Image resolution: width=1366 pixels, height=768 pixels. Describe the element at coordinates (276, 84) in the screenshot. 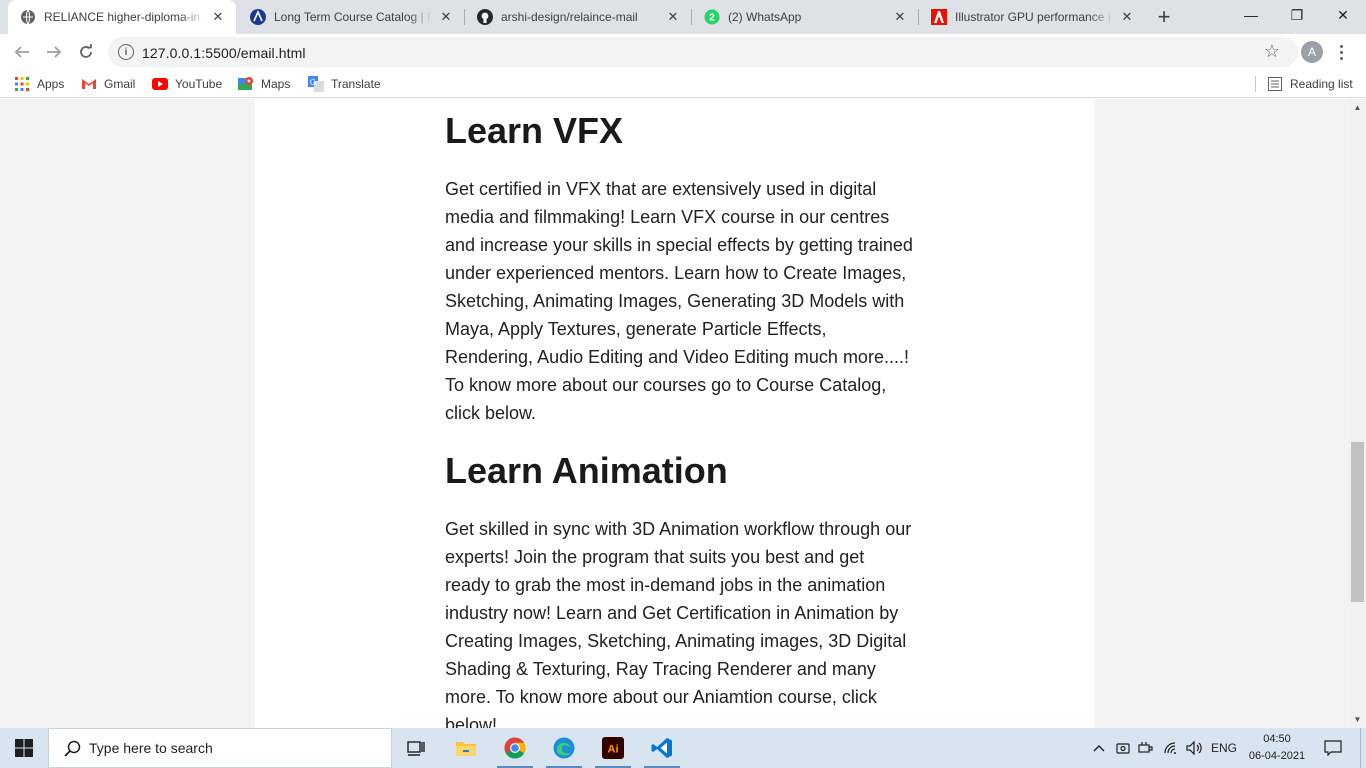

I see `bookmark-label: Maps` at that location.